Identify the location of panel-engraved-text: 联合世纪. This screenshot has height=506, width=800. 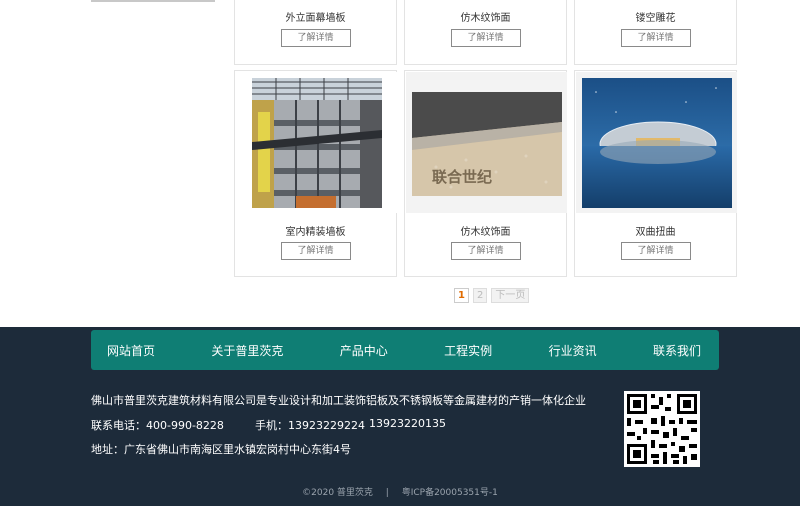
(462, 177).